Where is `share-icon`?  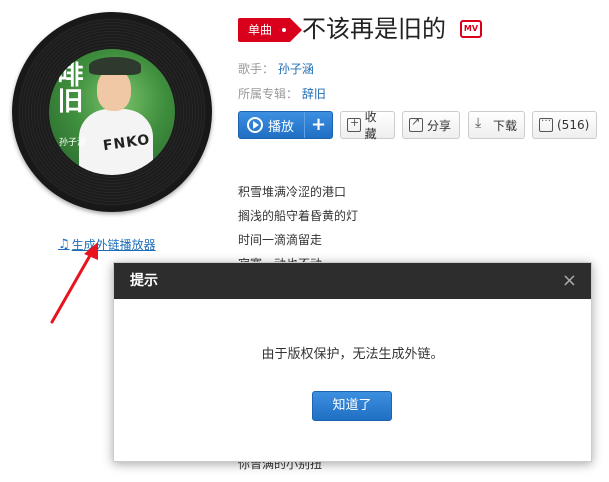
share-icon is located at coordinates (416, 123).